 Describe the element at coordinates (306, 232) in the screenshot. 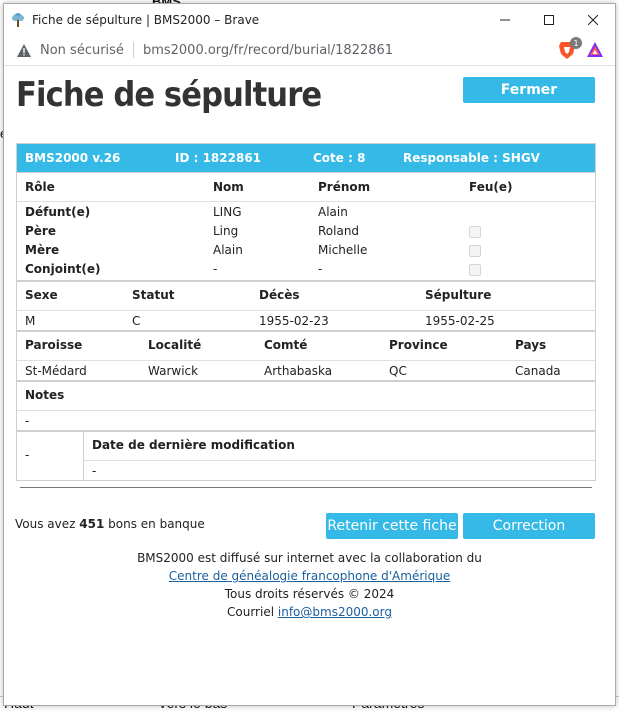

I see `table-row: Père Ling Roland` at that location.